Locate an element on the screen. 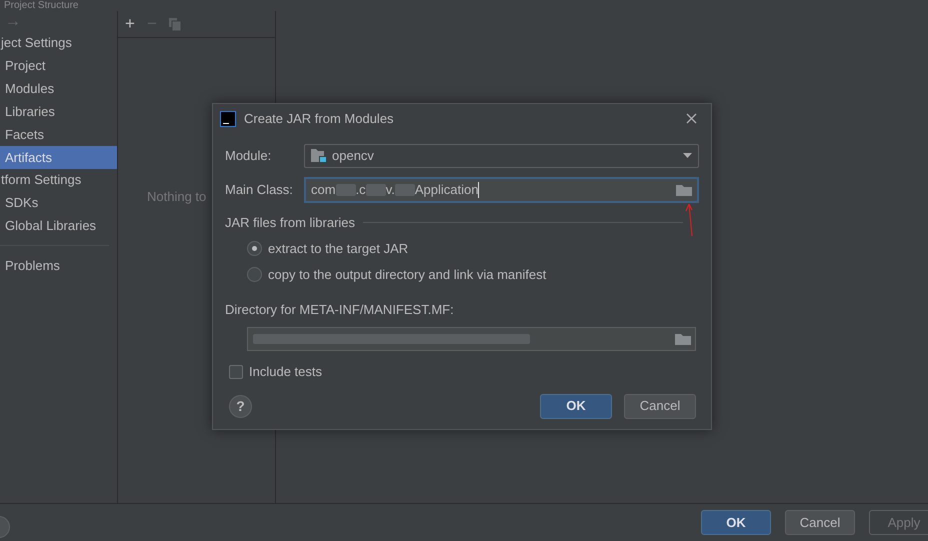 This screenshot has height=541, width=928. section-title: JAR files from libraries is located at coordinates (290, 223).